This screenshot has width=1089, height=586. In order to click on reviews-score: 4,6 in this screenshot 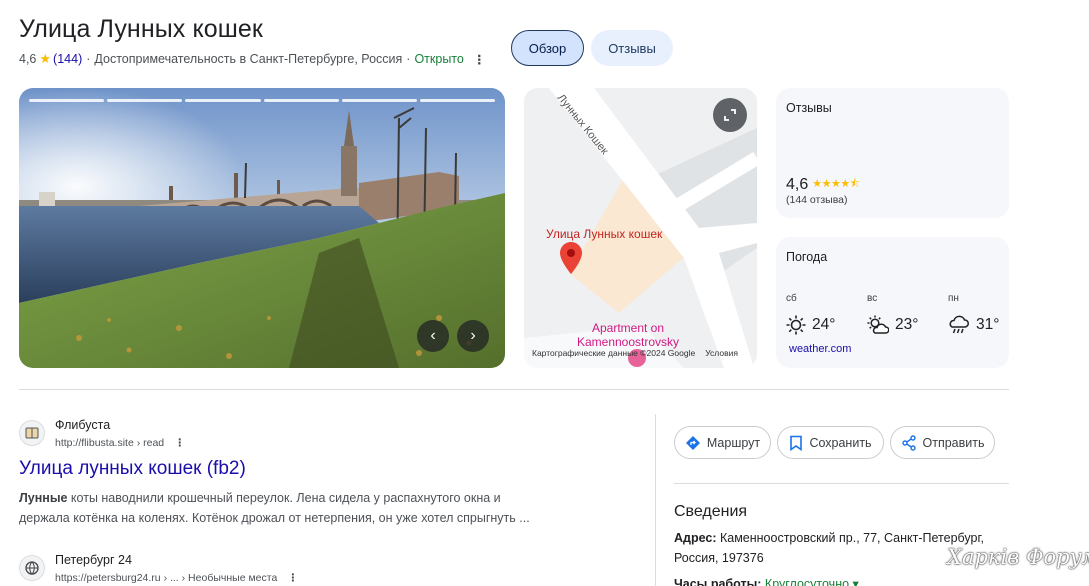, I will do `click(797, 184)`.